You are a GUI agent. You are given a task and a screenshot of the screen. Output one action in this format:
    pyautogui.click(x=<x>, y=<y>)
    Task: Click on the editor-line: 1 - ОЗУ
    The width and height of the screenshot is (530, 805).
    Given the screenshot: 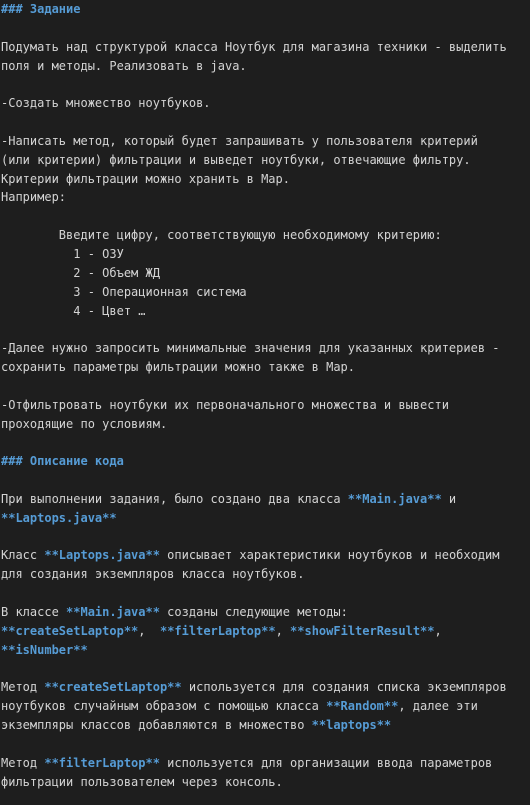 What is the action you would take?
    pyautogui.click(x=265, y=254)
    